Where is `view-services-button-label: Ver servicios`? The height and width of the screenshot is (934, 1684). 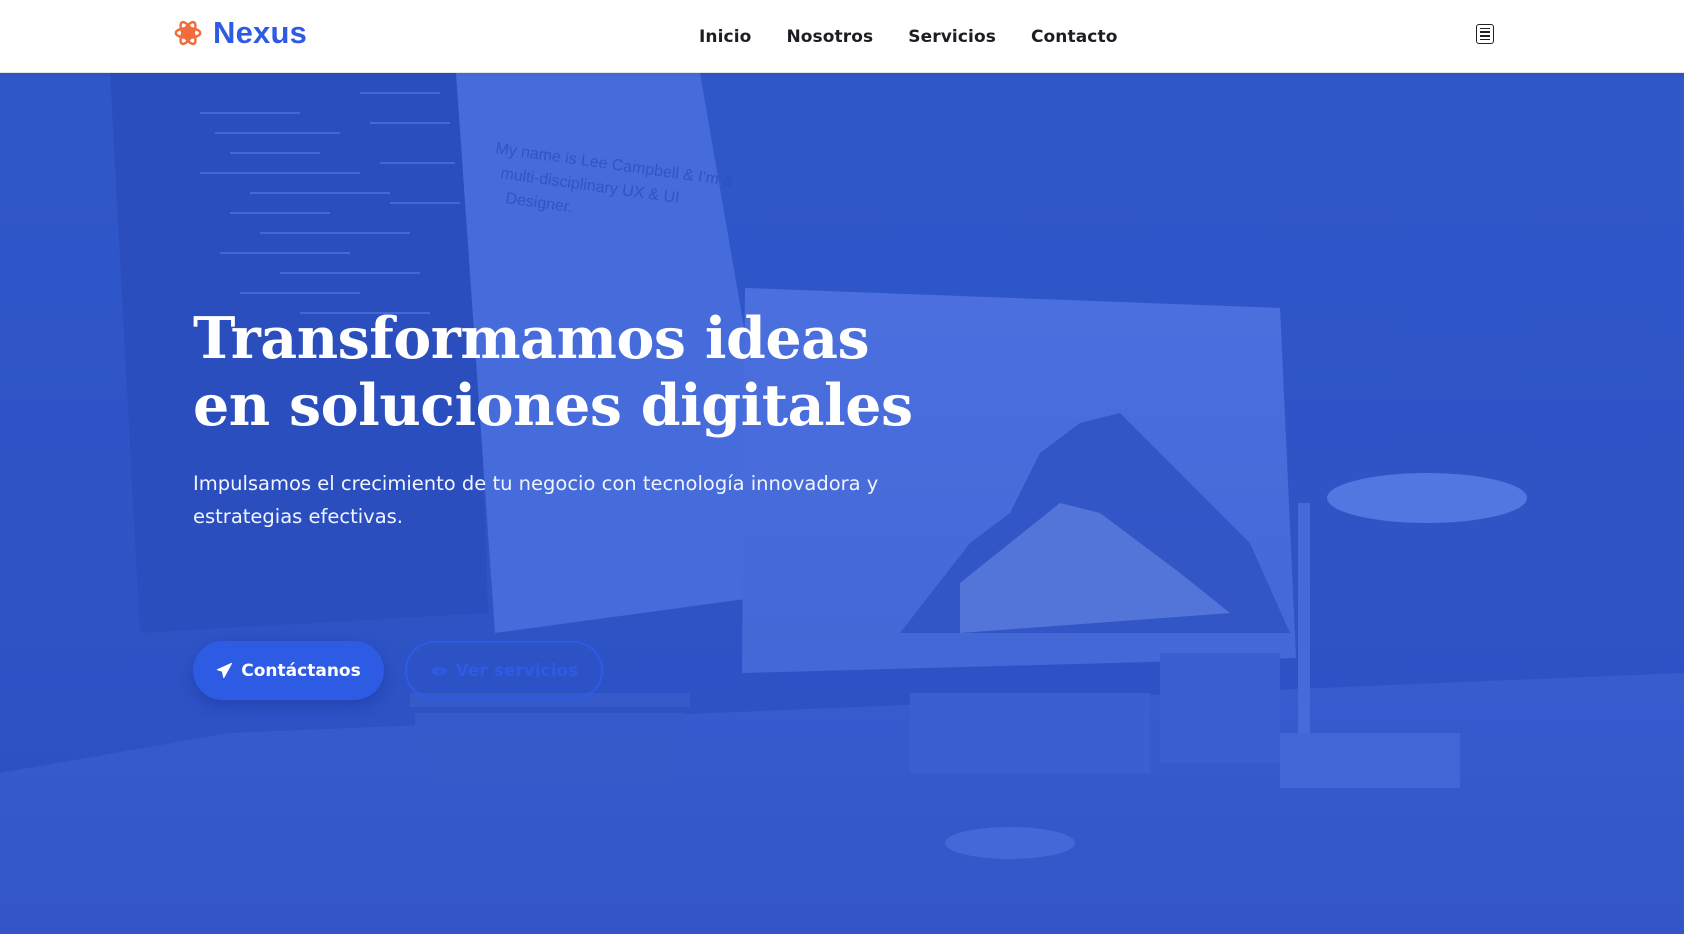 view-services-button-label: Ver servicios is located at coordinates (517, 670).